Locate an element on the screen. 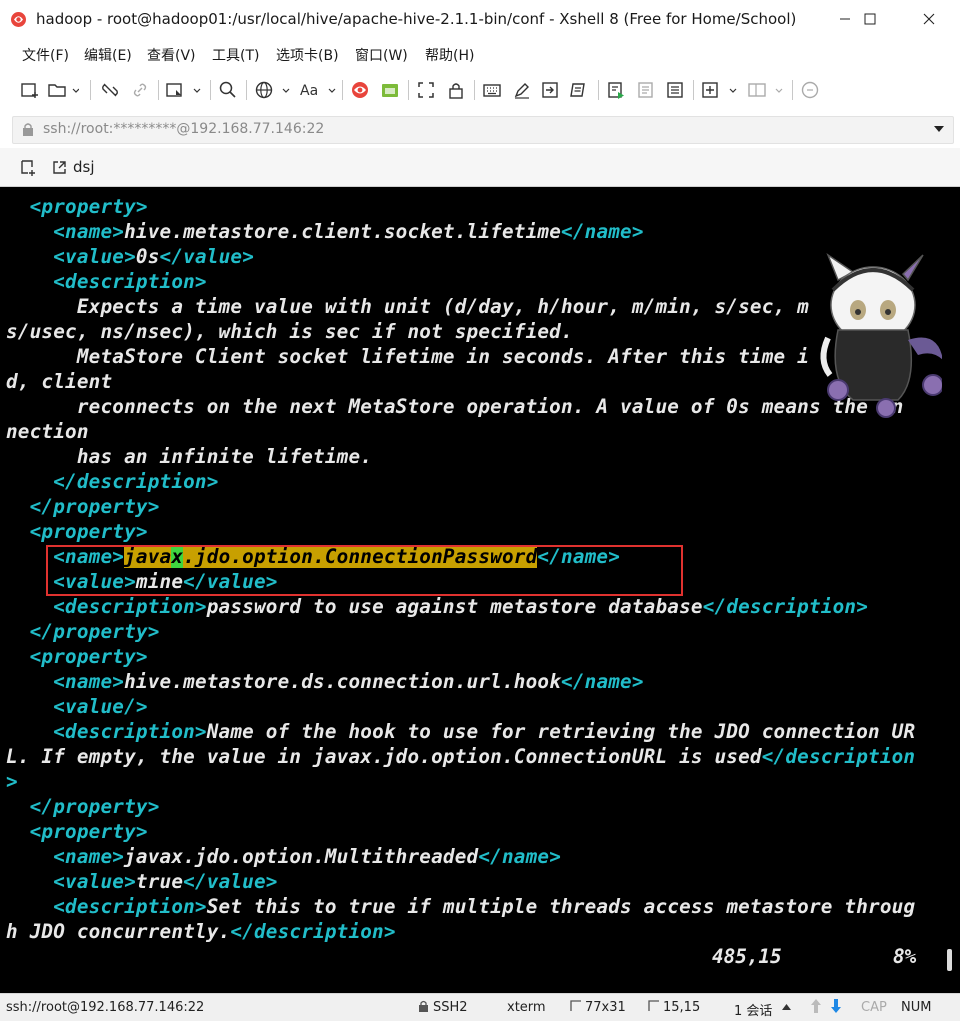 Image resolution: width=960 pixels, height=1021 pixels. xml-tag: <value> is located at coordinates (94, 881).